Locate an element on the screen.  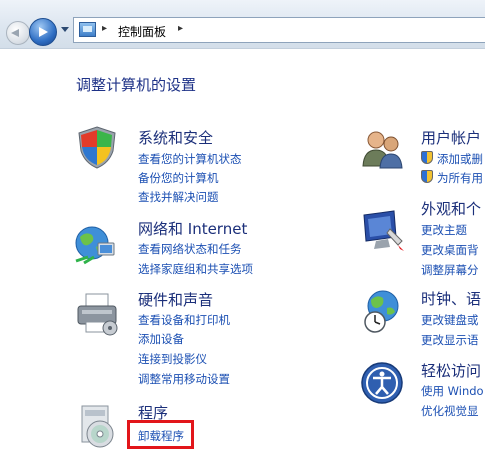
address-toolbar: ▸ 控制面板 ▸ is located at coordinates (242, 24).